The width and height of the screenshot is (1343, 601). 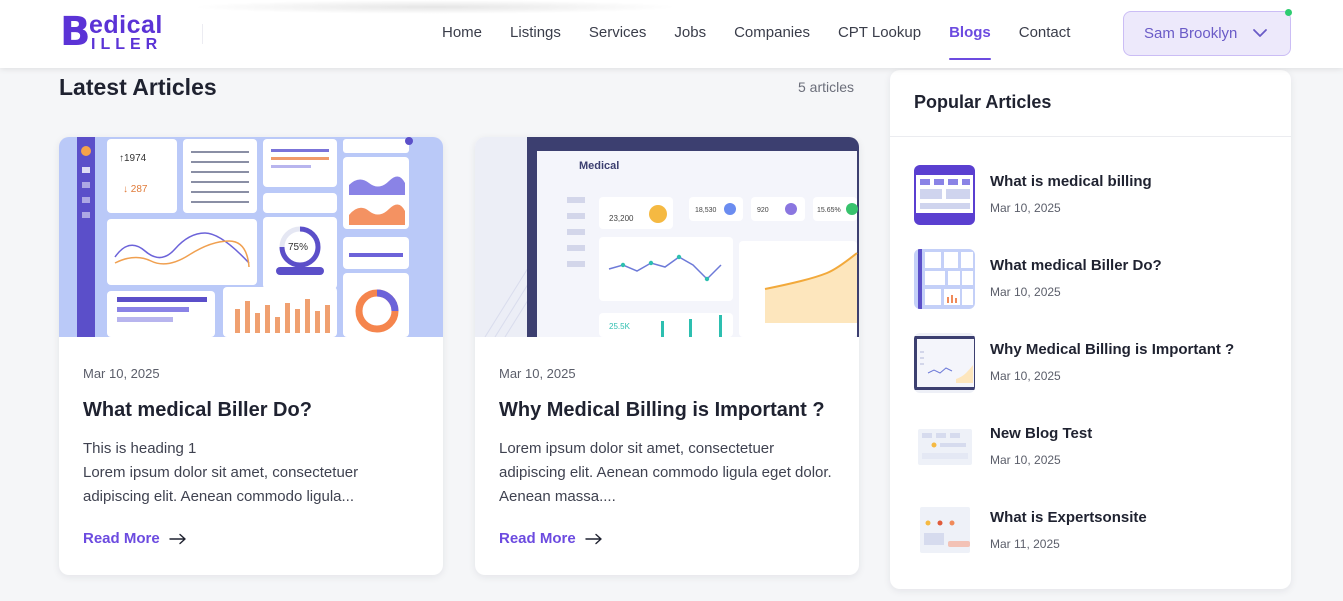 I want to click on card-excerpt-line: This is heading 1, so click(x=140, y=448).